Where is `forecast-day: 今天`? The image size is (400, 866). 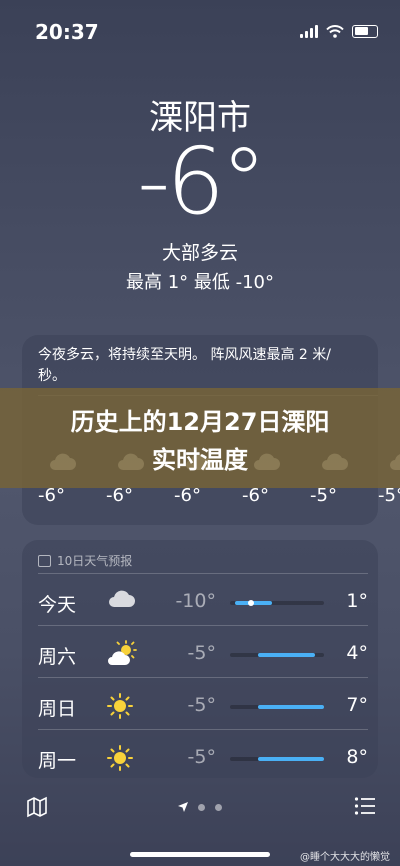
forecast-day: 今天 is located at coordinates (57, 605).